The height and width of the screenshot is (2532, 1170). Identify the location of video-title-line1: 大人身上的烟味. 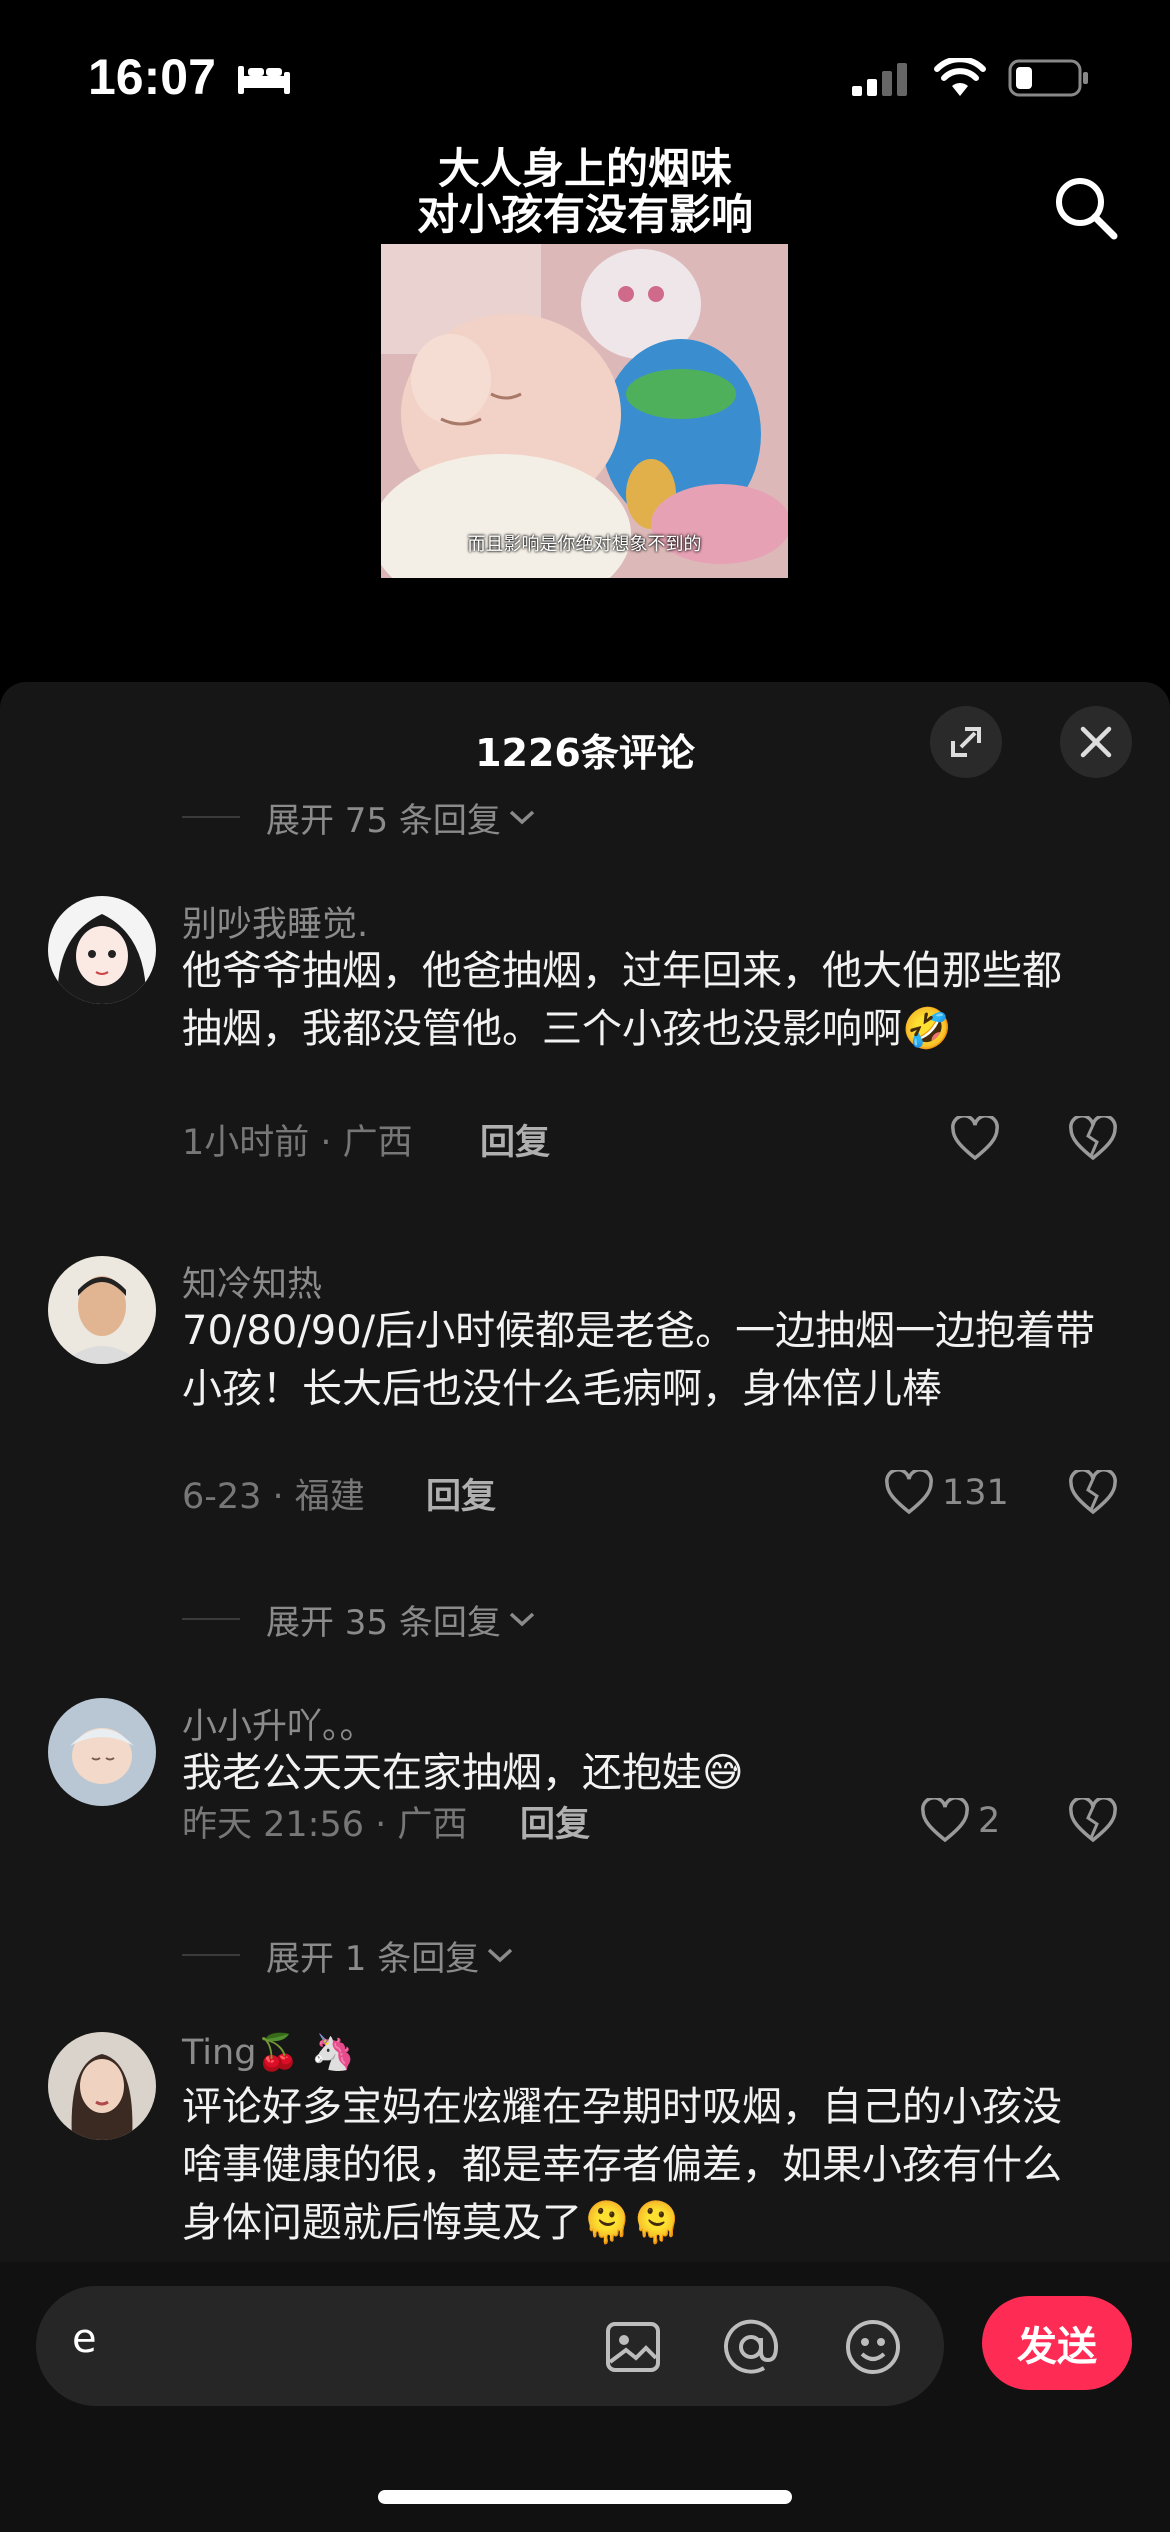
(584, 168).